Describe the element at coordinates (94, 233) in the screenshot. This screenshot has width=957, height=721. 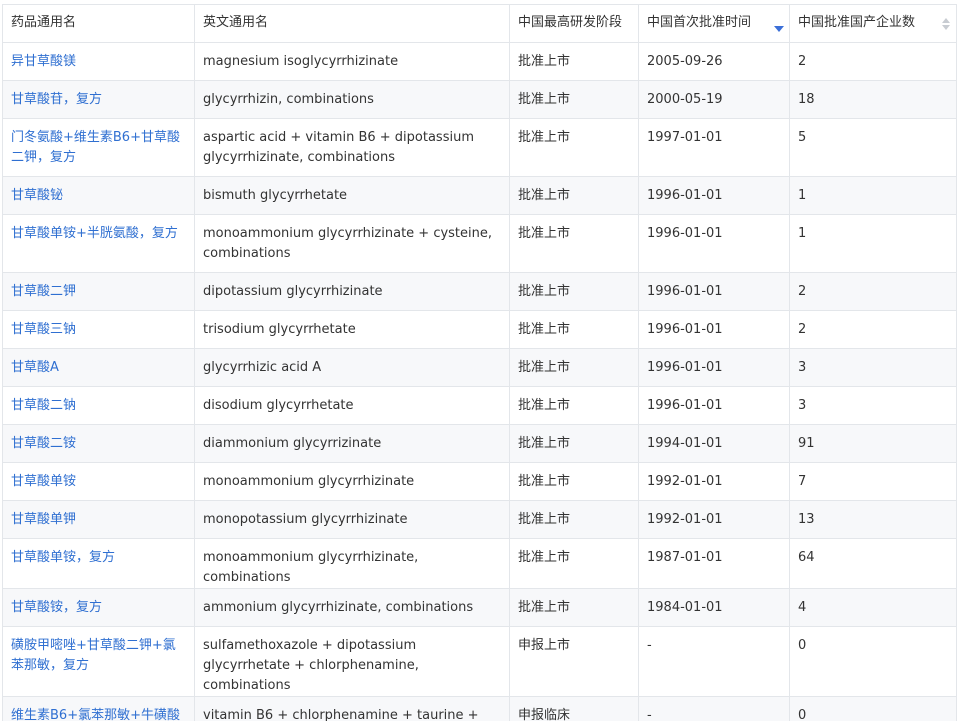
I see `drug-name-link: 甘草酸单铵+半胱氨酸，复方` at that location.